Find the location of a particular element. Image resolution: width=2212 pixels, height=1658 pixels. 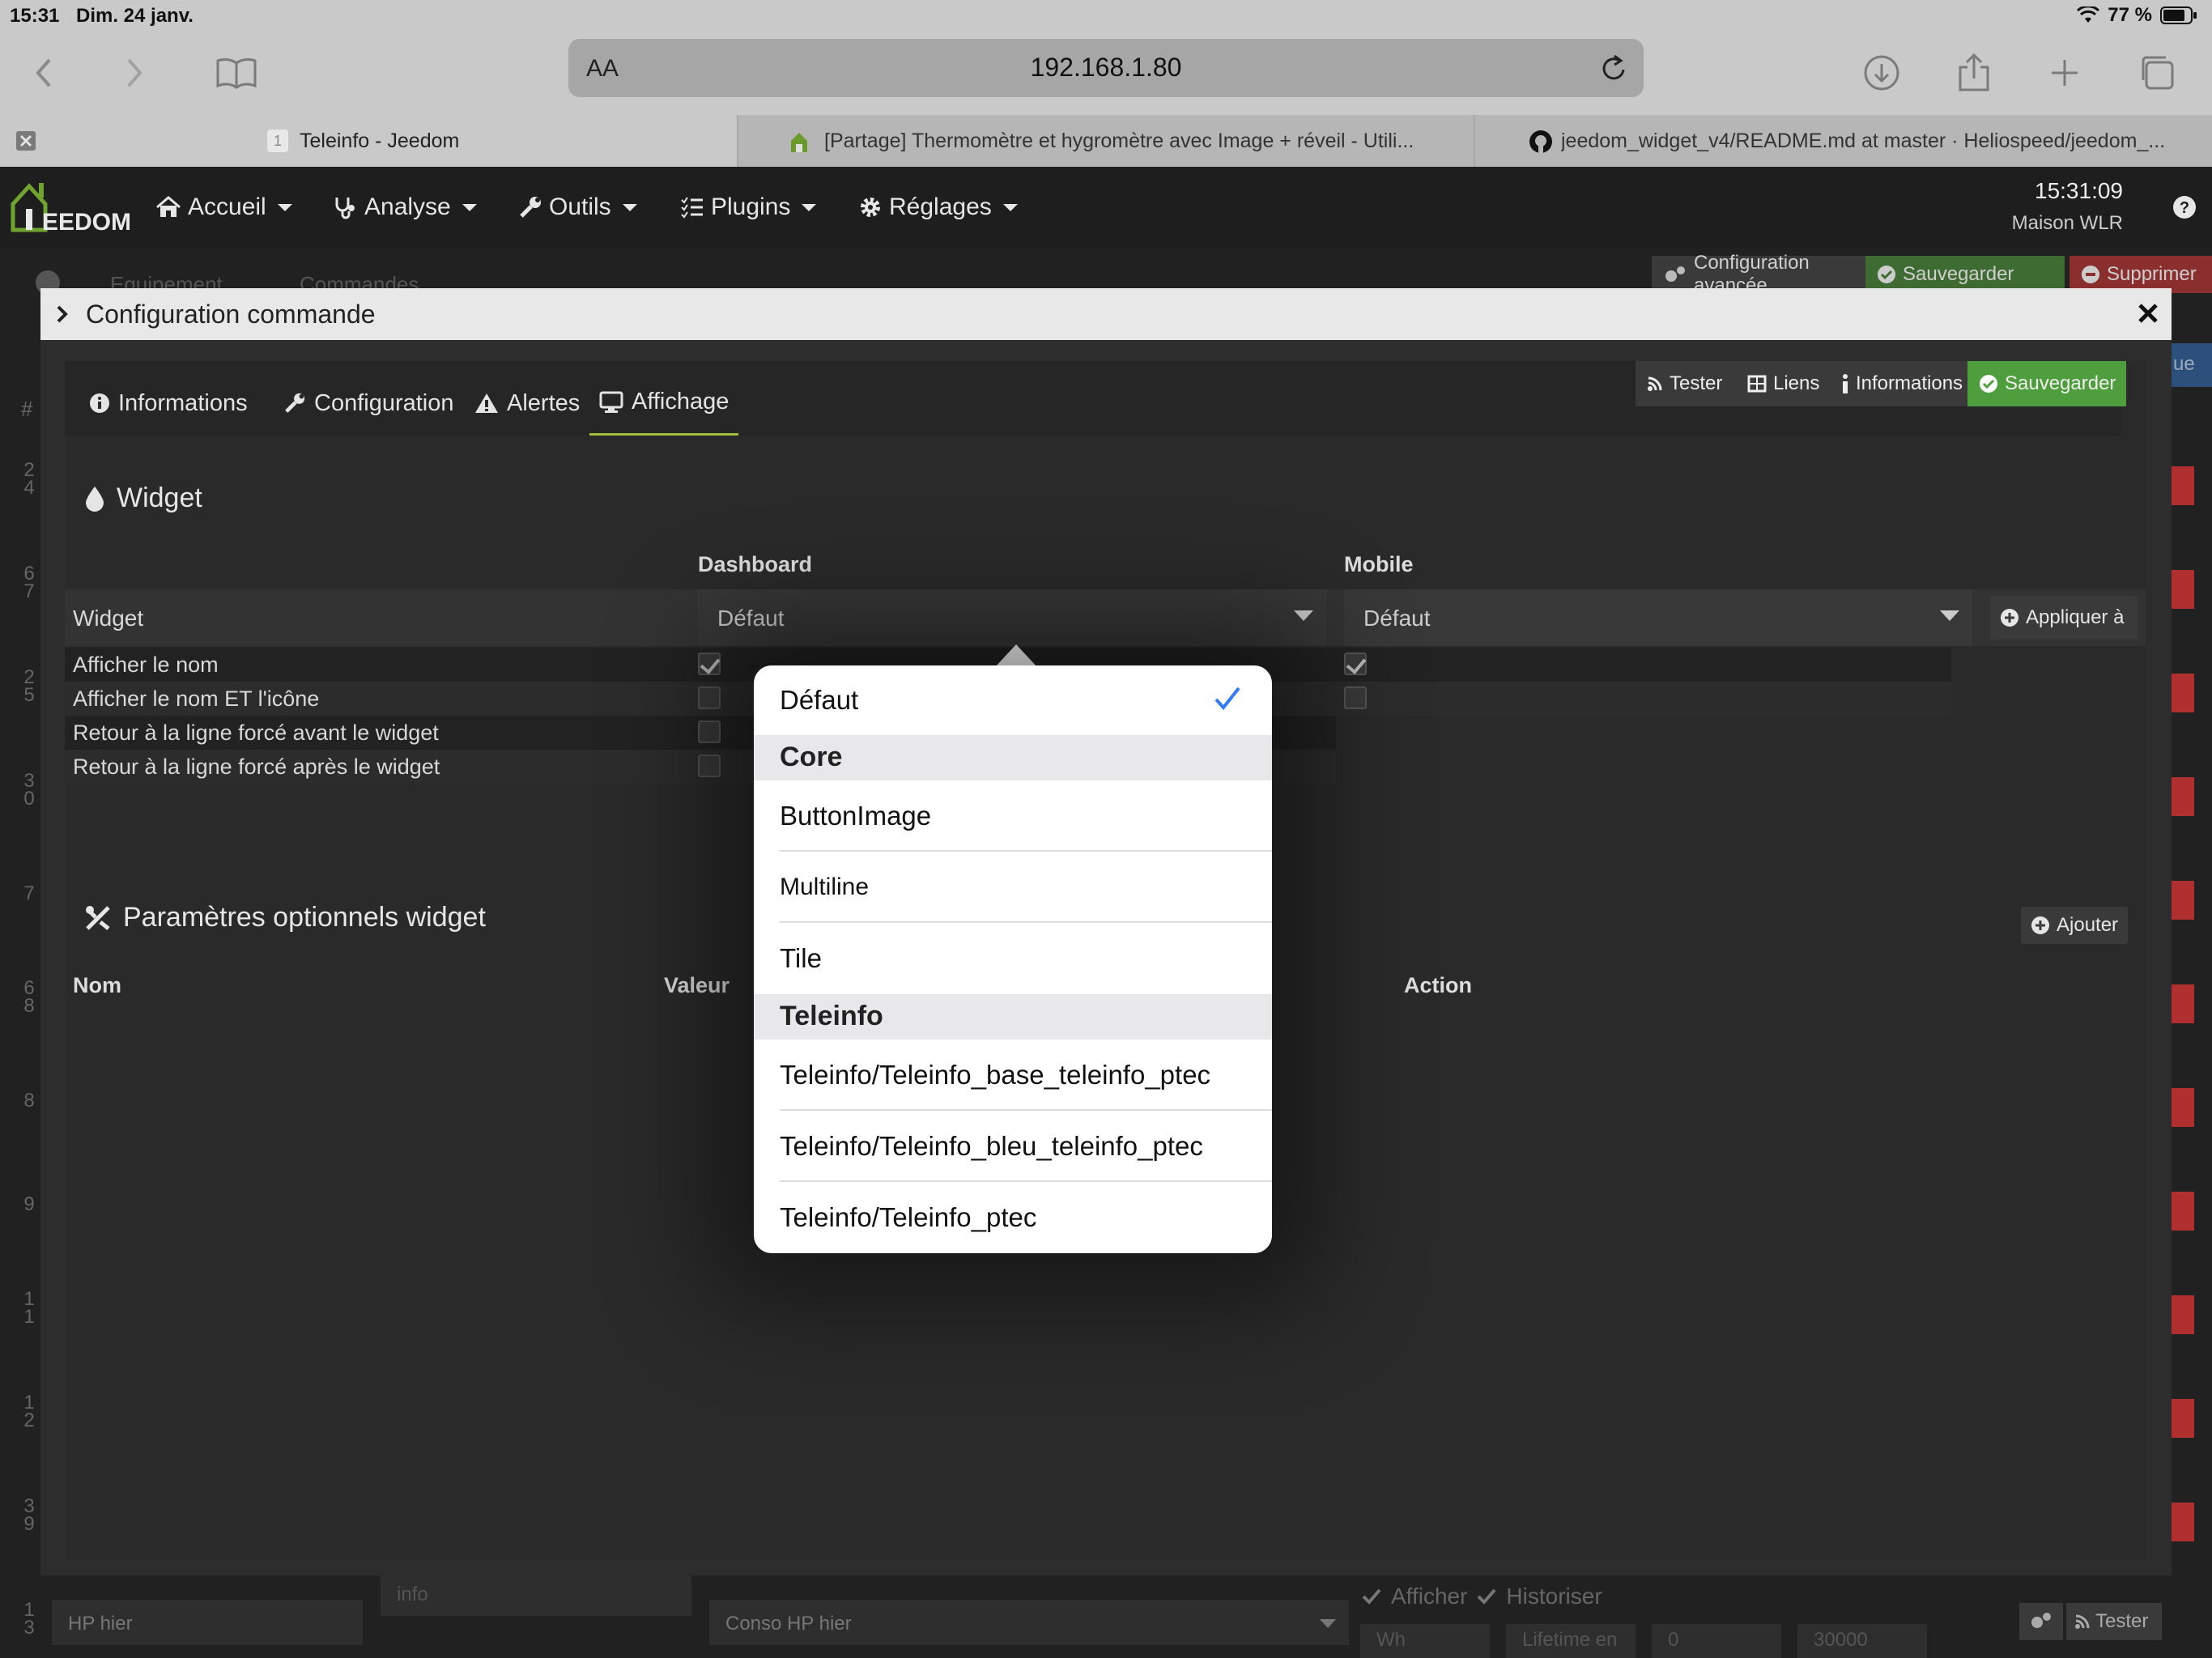

status-time: 15:31 is located at coordinates (35, 16).